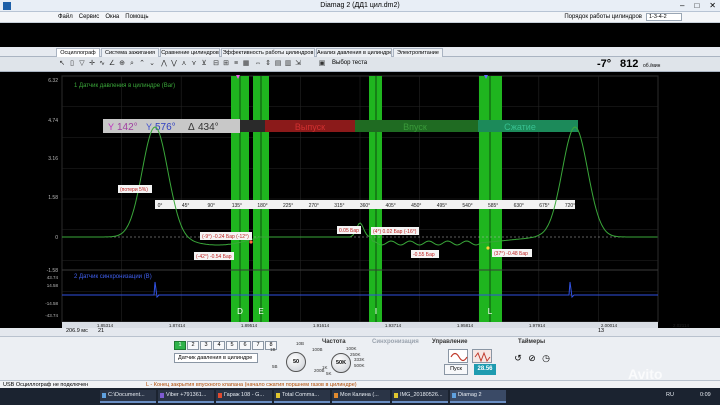 This screenshot has width=720, height=405. I want to click on degree-tick-label: 630°, so click(519, 206).